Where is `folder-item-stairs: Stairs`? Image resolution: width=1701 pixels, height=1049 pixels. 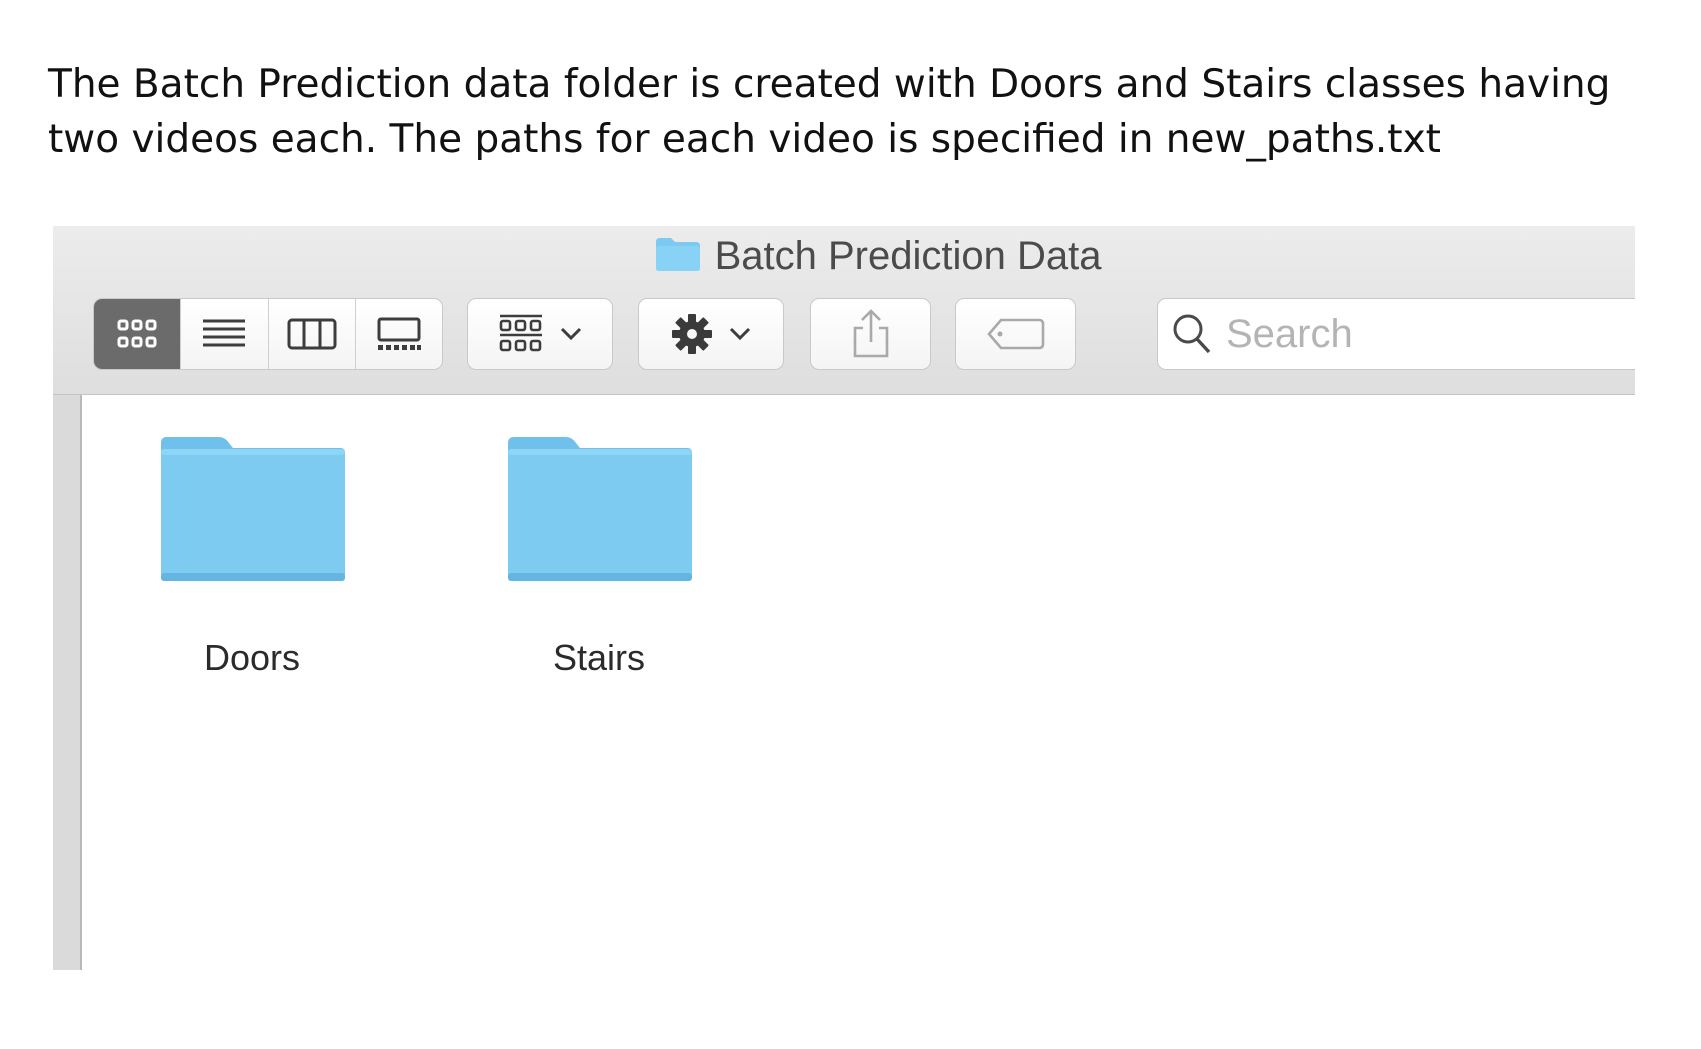 folder-item-stairs: Stairs is located at coordinates (599, 556).